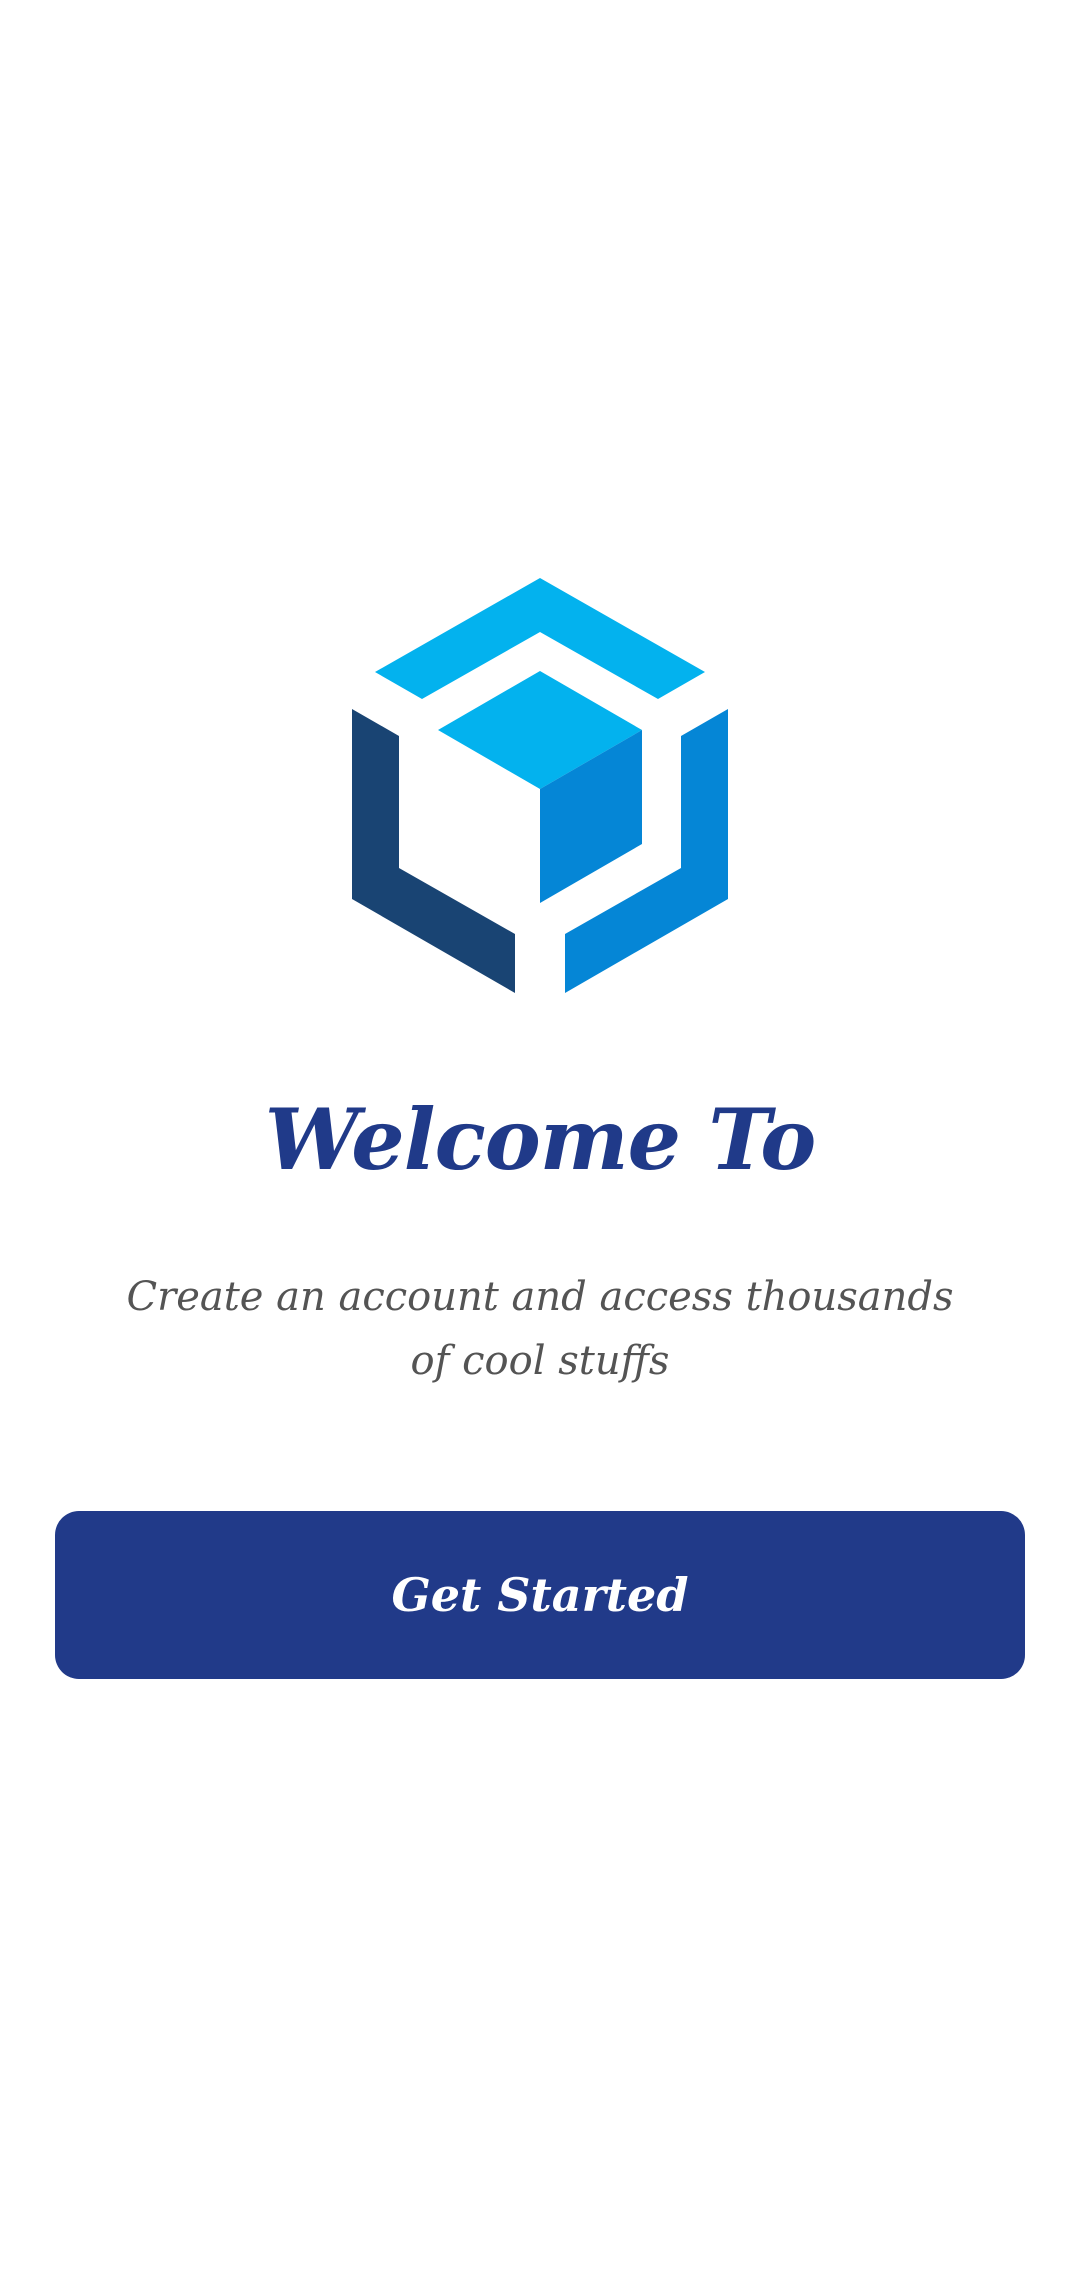  I want to click on welcome-title: Welcome To, so click(540, 1139).